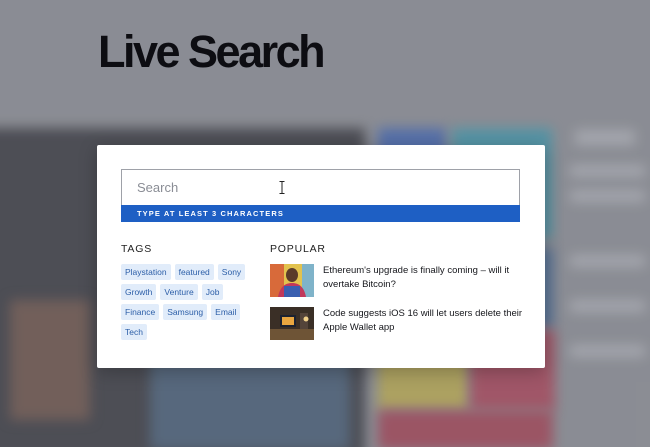  What do you see at coordinates (179, 292) in the screenshot?
I see `tag-venture: Venture` at bounding box center [179, 292].